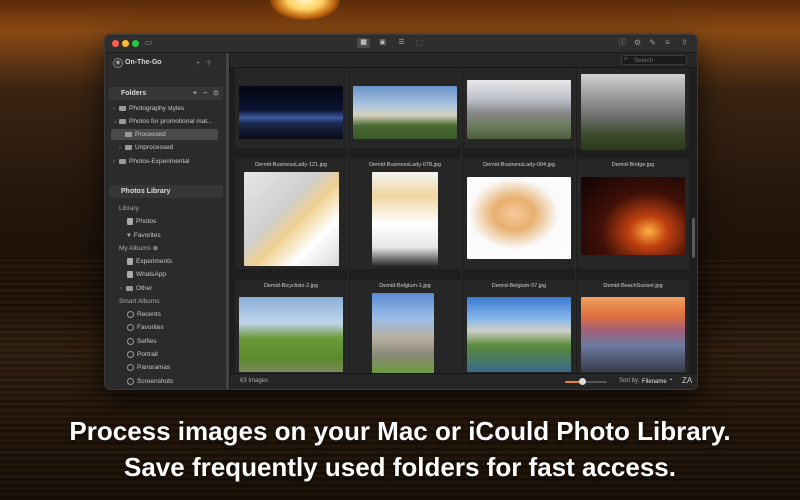  What do you see at coordinates (382, 43) in the screenshot?
I see `layout-view-icon: ▣` at bounding box center [382, 43].